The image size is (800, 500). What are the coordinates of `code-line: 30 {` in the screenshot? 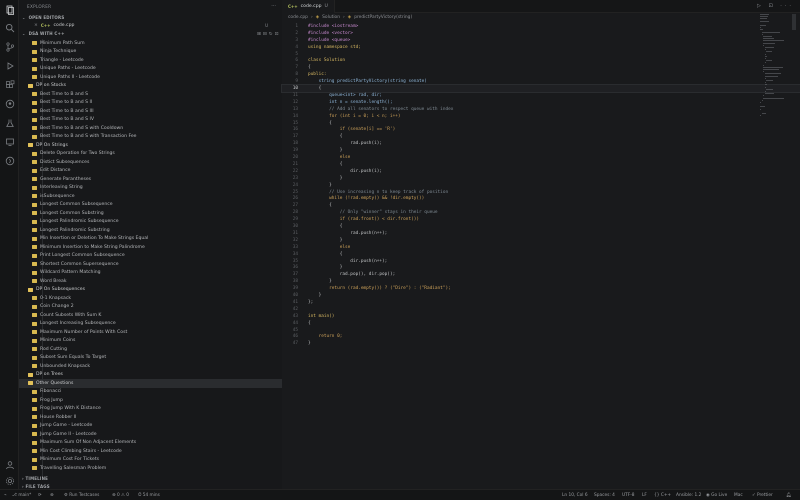 It's located at (541, 226).